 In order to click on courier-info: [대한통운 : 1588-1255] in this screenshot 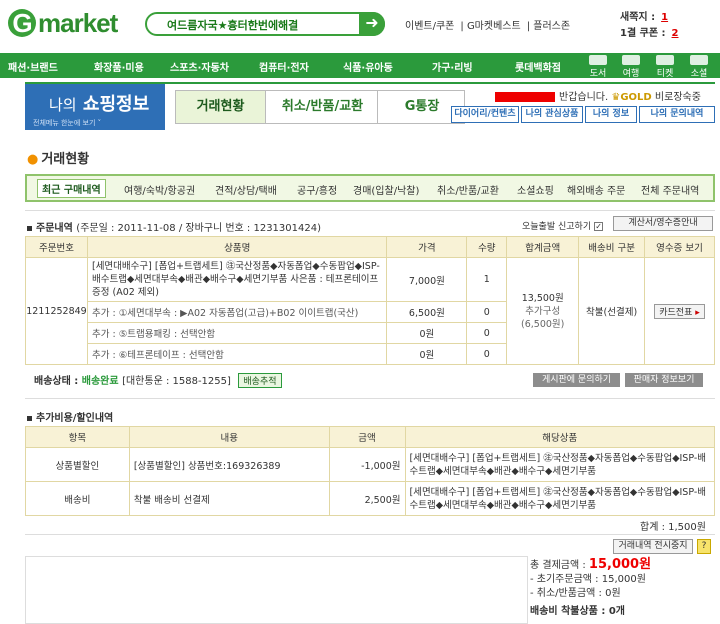, I will do `click(176, 381)`.